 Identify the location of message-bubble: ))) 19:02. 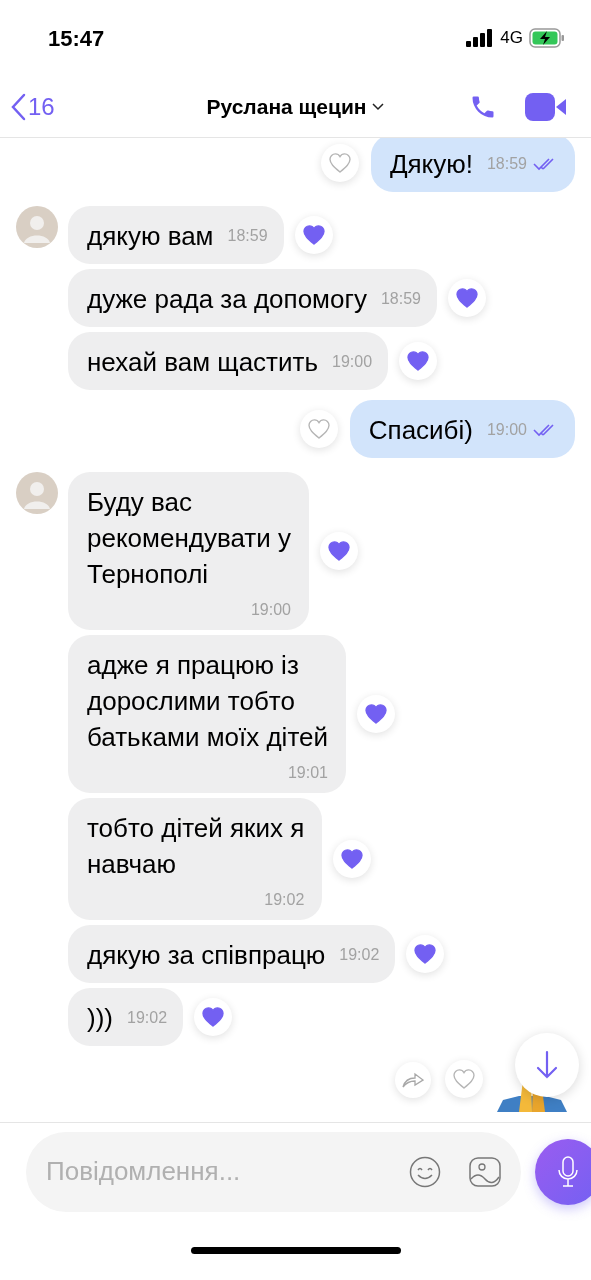
(126, 1017).